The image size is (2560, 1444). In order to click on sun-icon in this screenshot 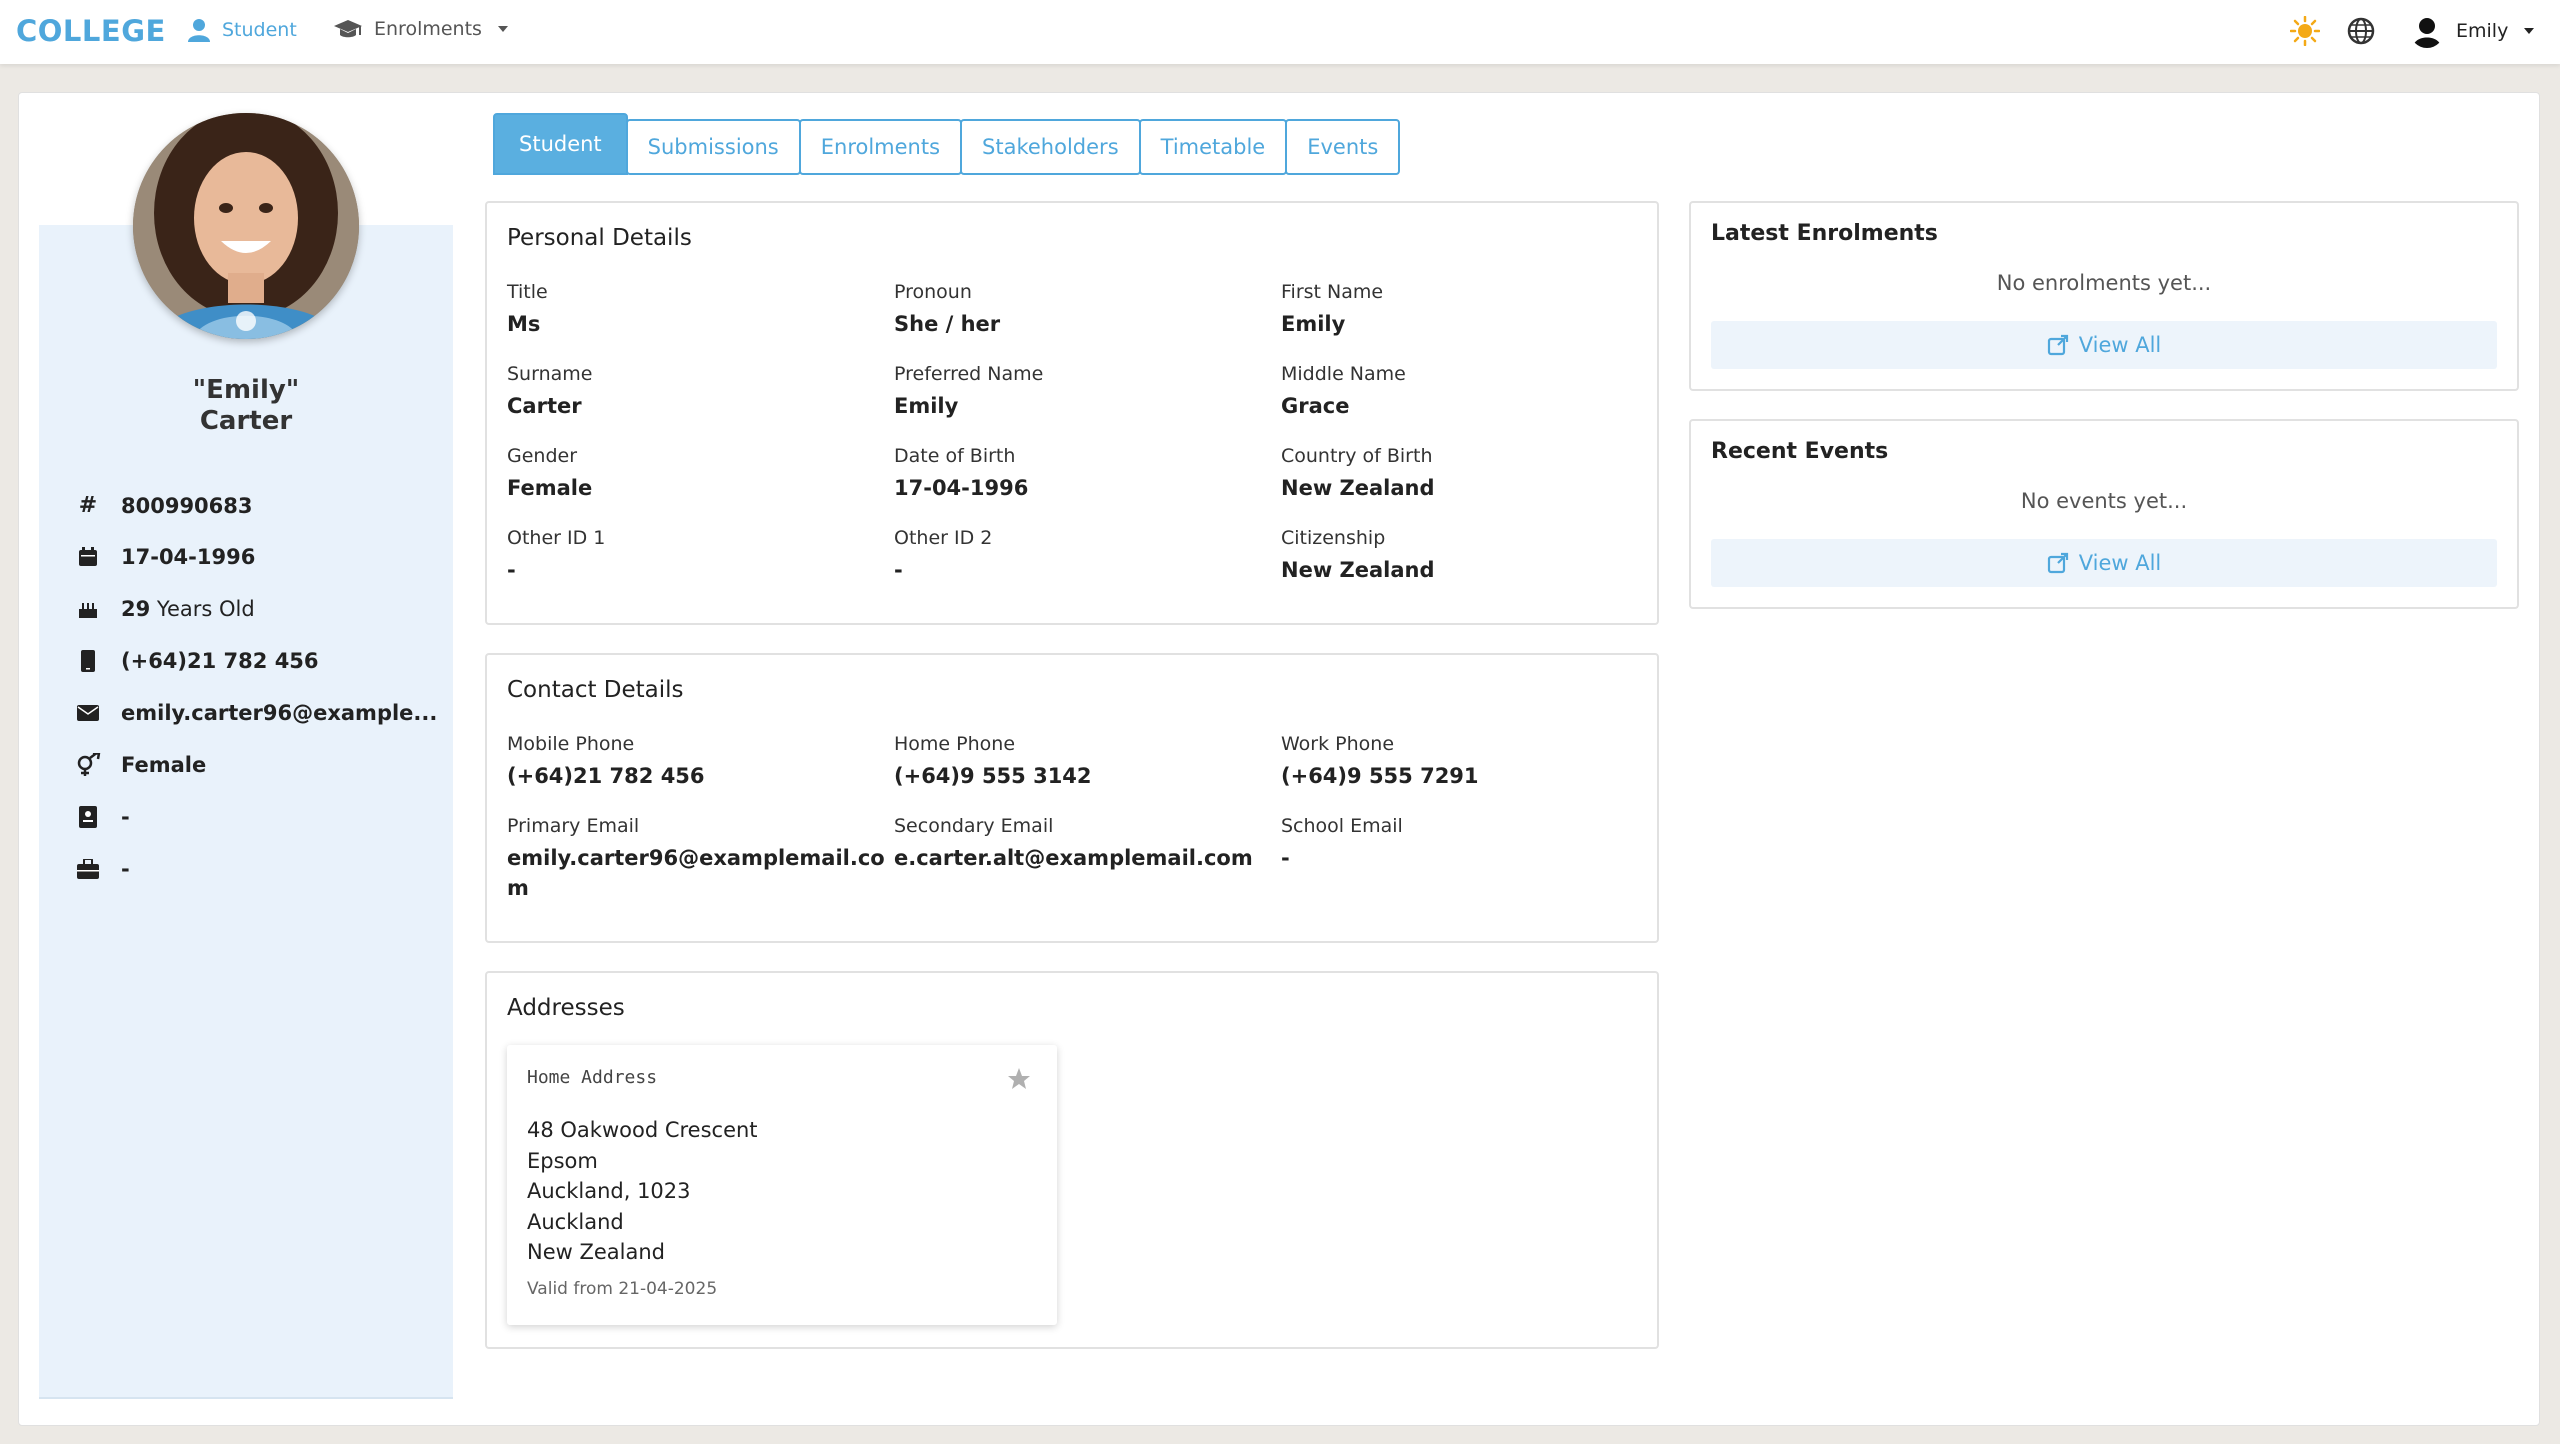, I will do `click(2305, 31)`.